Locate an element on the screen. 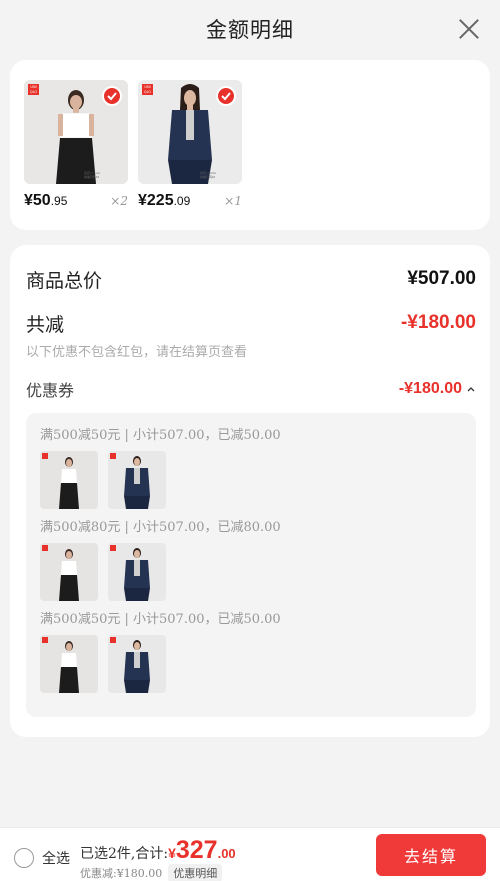 The width and height of the screenshot is (500, 881). summary-discount: 优惠减:¥180.00 优惠明细 is located at coordinates (158, 872).